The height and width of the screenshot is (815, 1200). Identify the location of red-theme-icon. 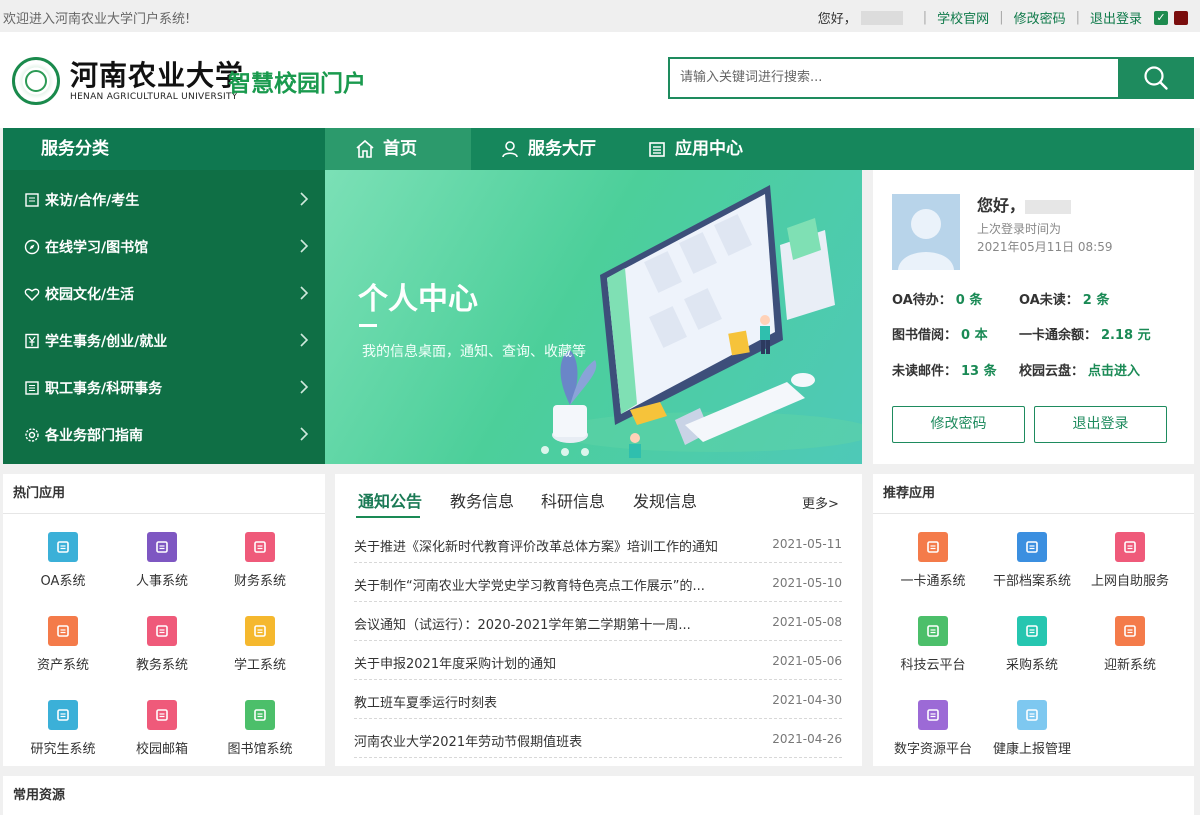
(1181, 17).